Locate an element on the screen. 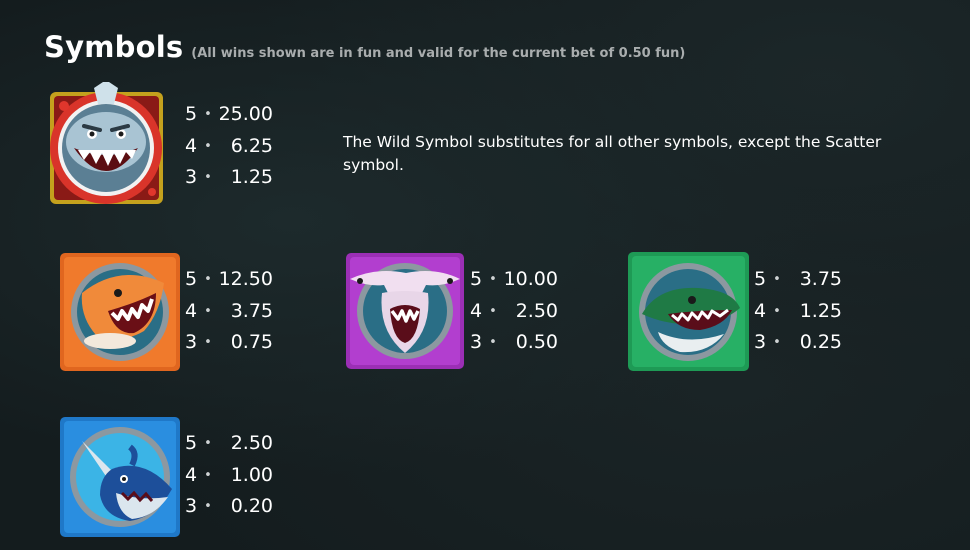 This screenshot has width=970, height=550. pay-row: 5 • 25.00 is located at coordinates (229, 115).